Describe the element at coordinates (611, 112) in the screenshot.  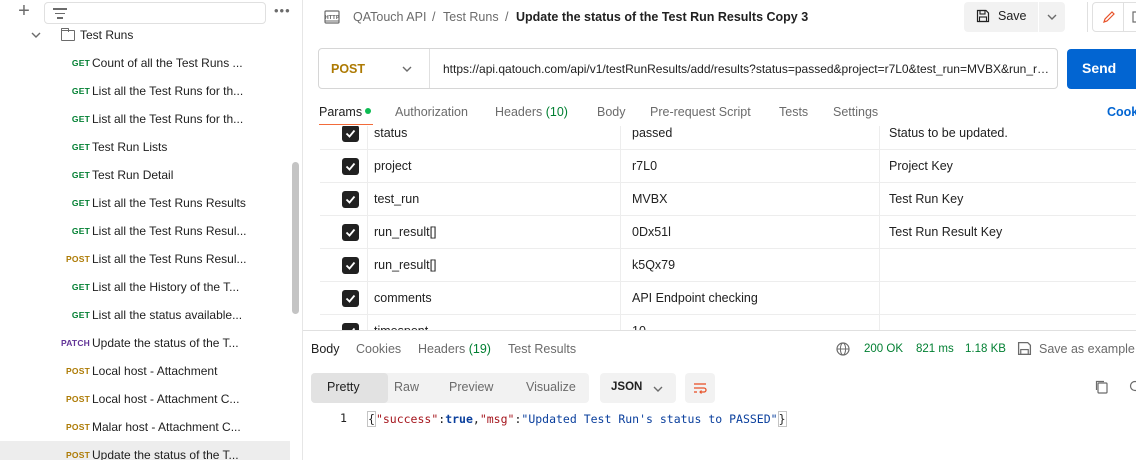
I see `tab-body: Body` at that location.